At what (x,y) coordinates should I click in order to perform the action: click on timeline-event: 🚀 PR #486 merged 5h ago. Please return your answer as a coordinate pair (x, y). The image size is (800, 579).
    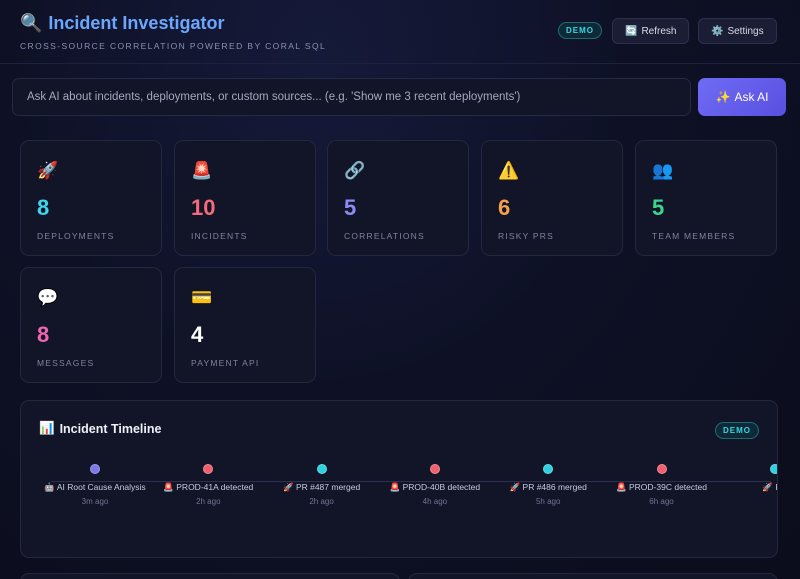
    Looking at the image, I should click on (548, 485).